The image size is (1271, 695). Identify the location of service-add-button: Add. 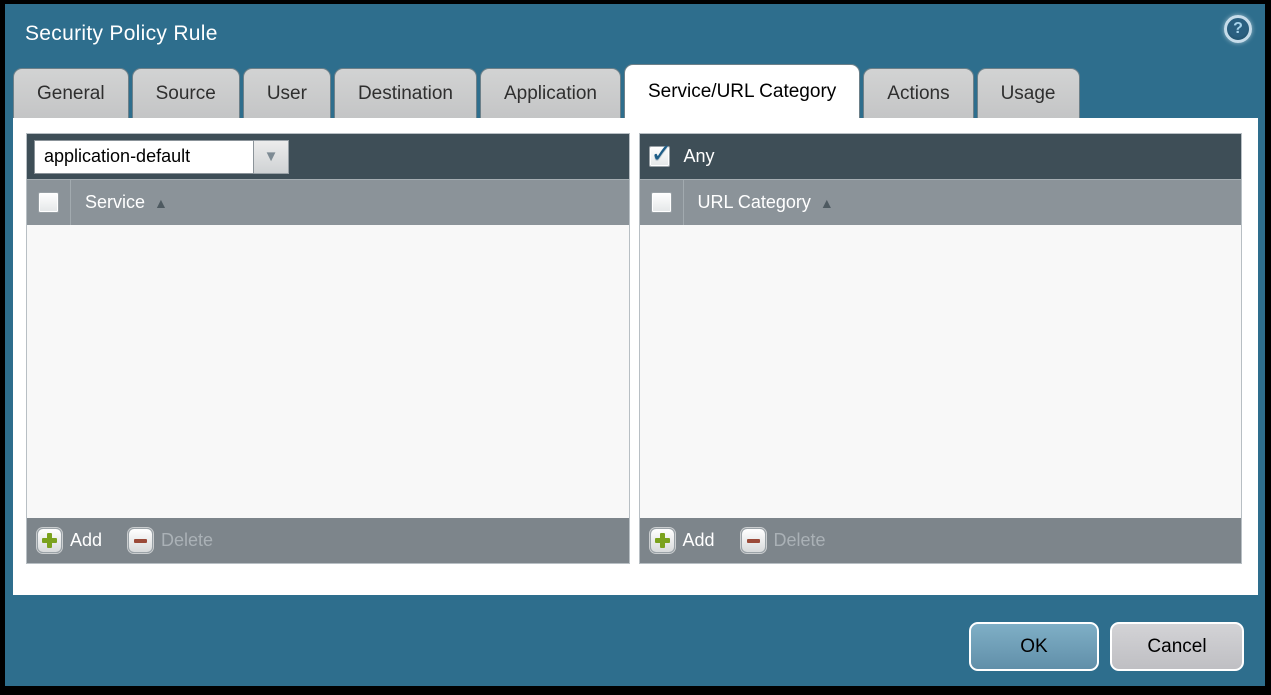
(69, 540).